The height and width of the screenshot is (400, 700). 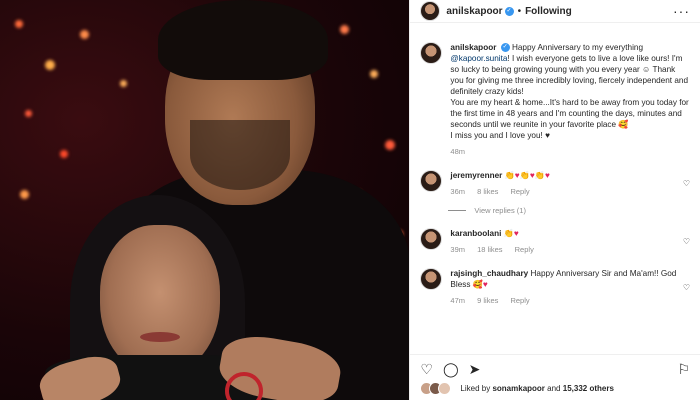 What do you see at coordinates (160, 337) in the screenshot?
I see `woman-lips` at bounding box center [160, 337].